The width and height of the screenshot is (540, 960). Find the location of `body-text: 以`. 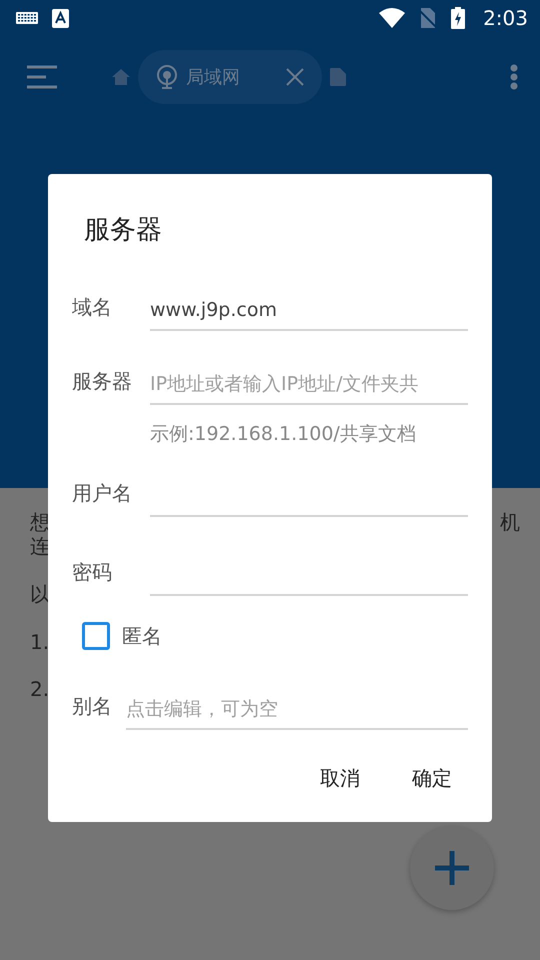

body-text: 以 is located at coordinates (40, 594).